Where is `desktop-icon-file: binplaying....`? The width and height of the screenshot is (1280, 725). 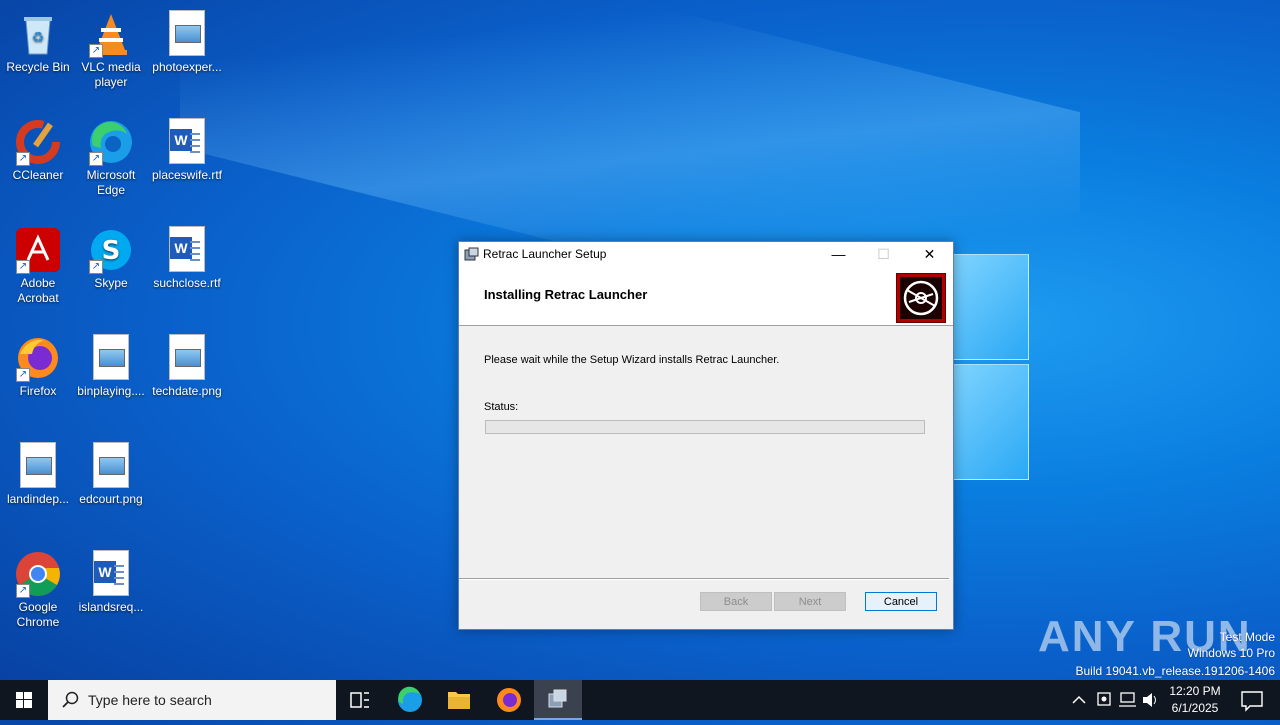
desktop-icon-file: binplaying.... is located at coordinates (111, 363).